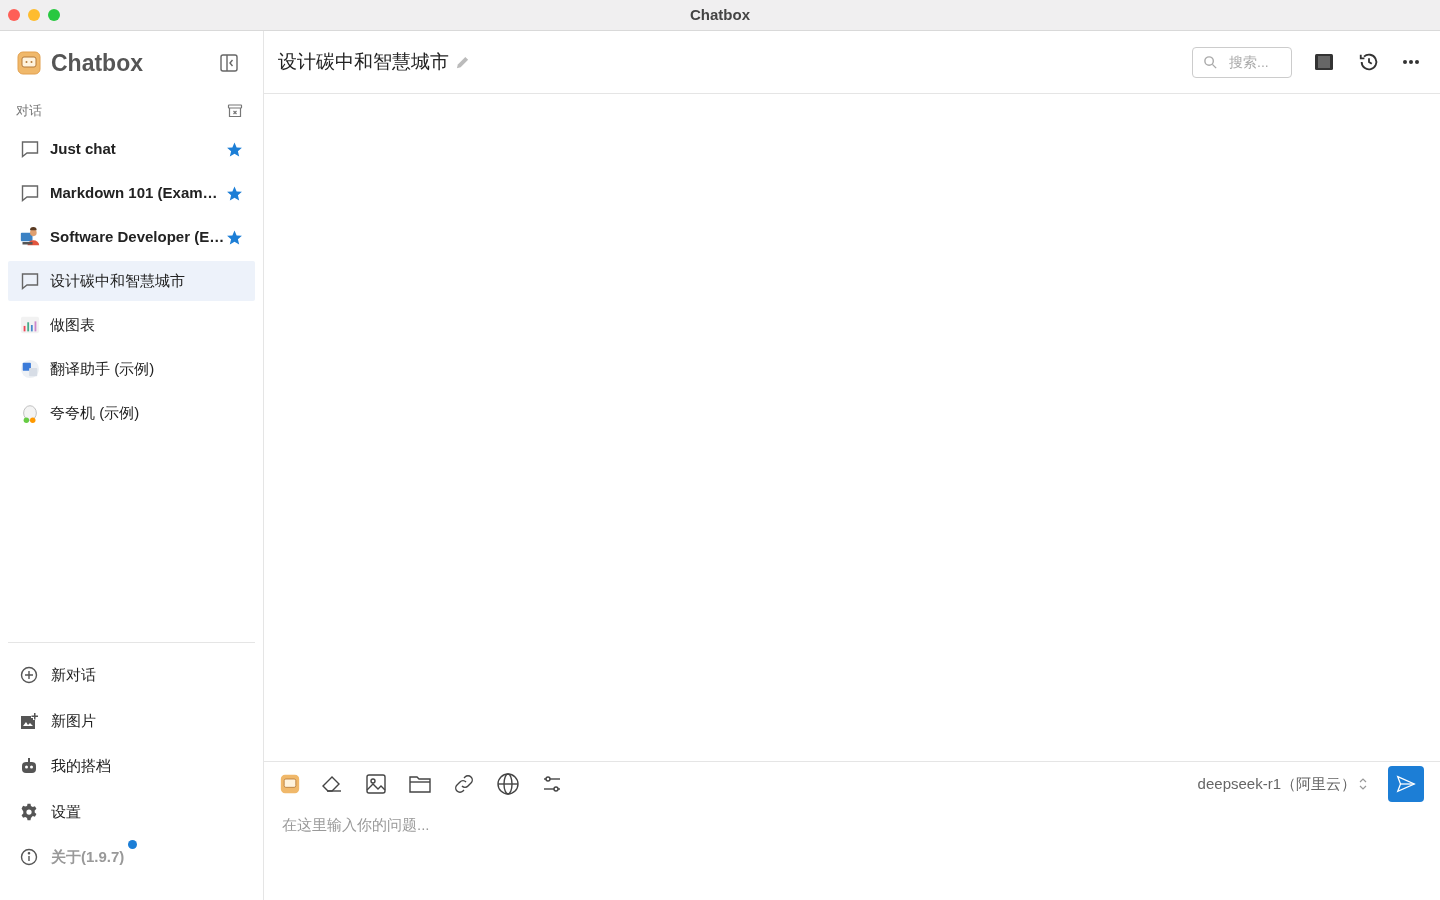  Describe the element at coordinates (29, 111) in the screenshot. I see `section-label: 对话` at that location.